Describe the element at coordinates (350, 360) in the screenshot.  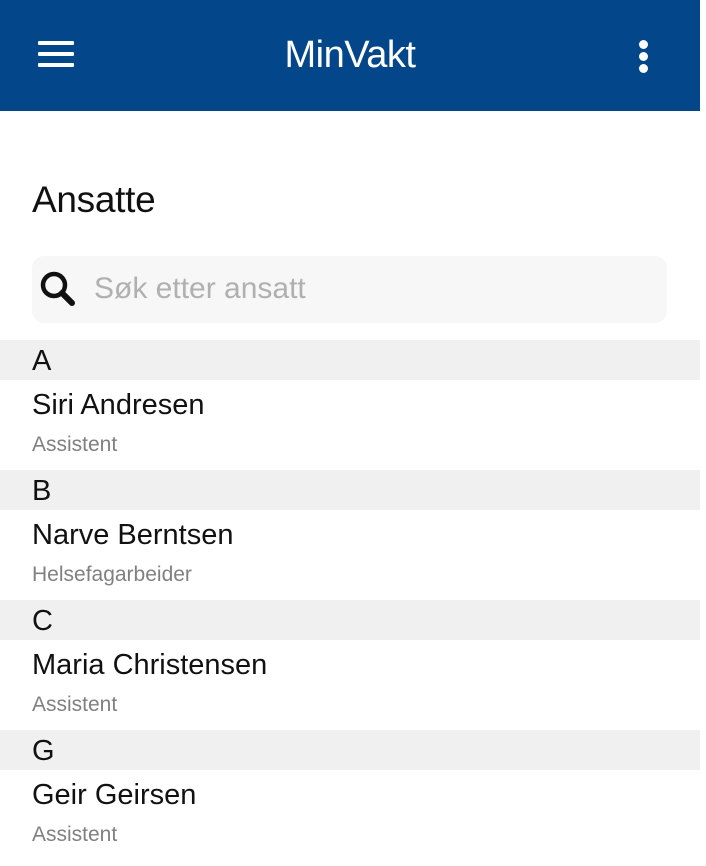
I see `section-header-a: A` at that location.